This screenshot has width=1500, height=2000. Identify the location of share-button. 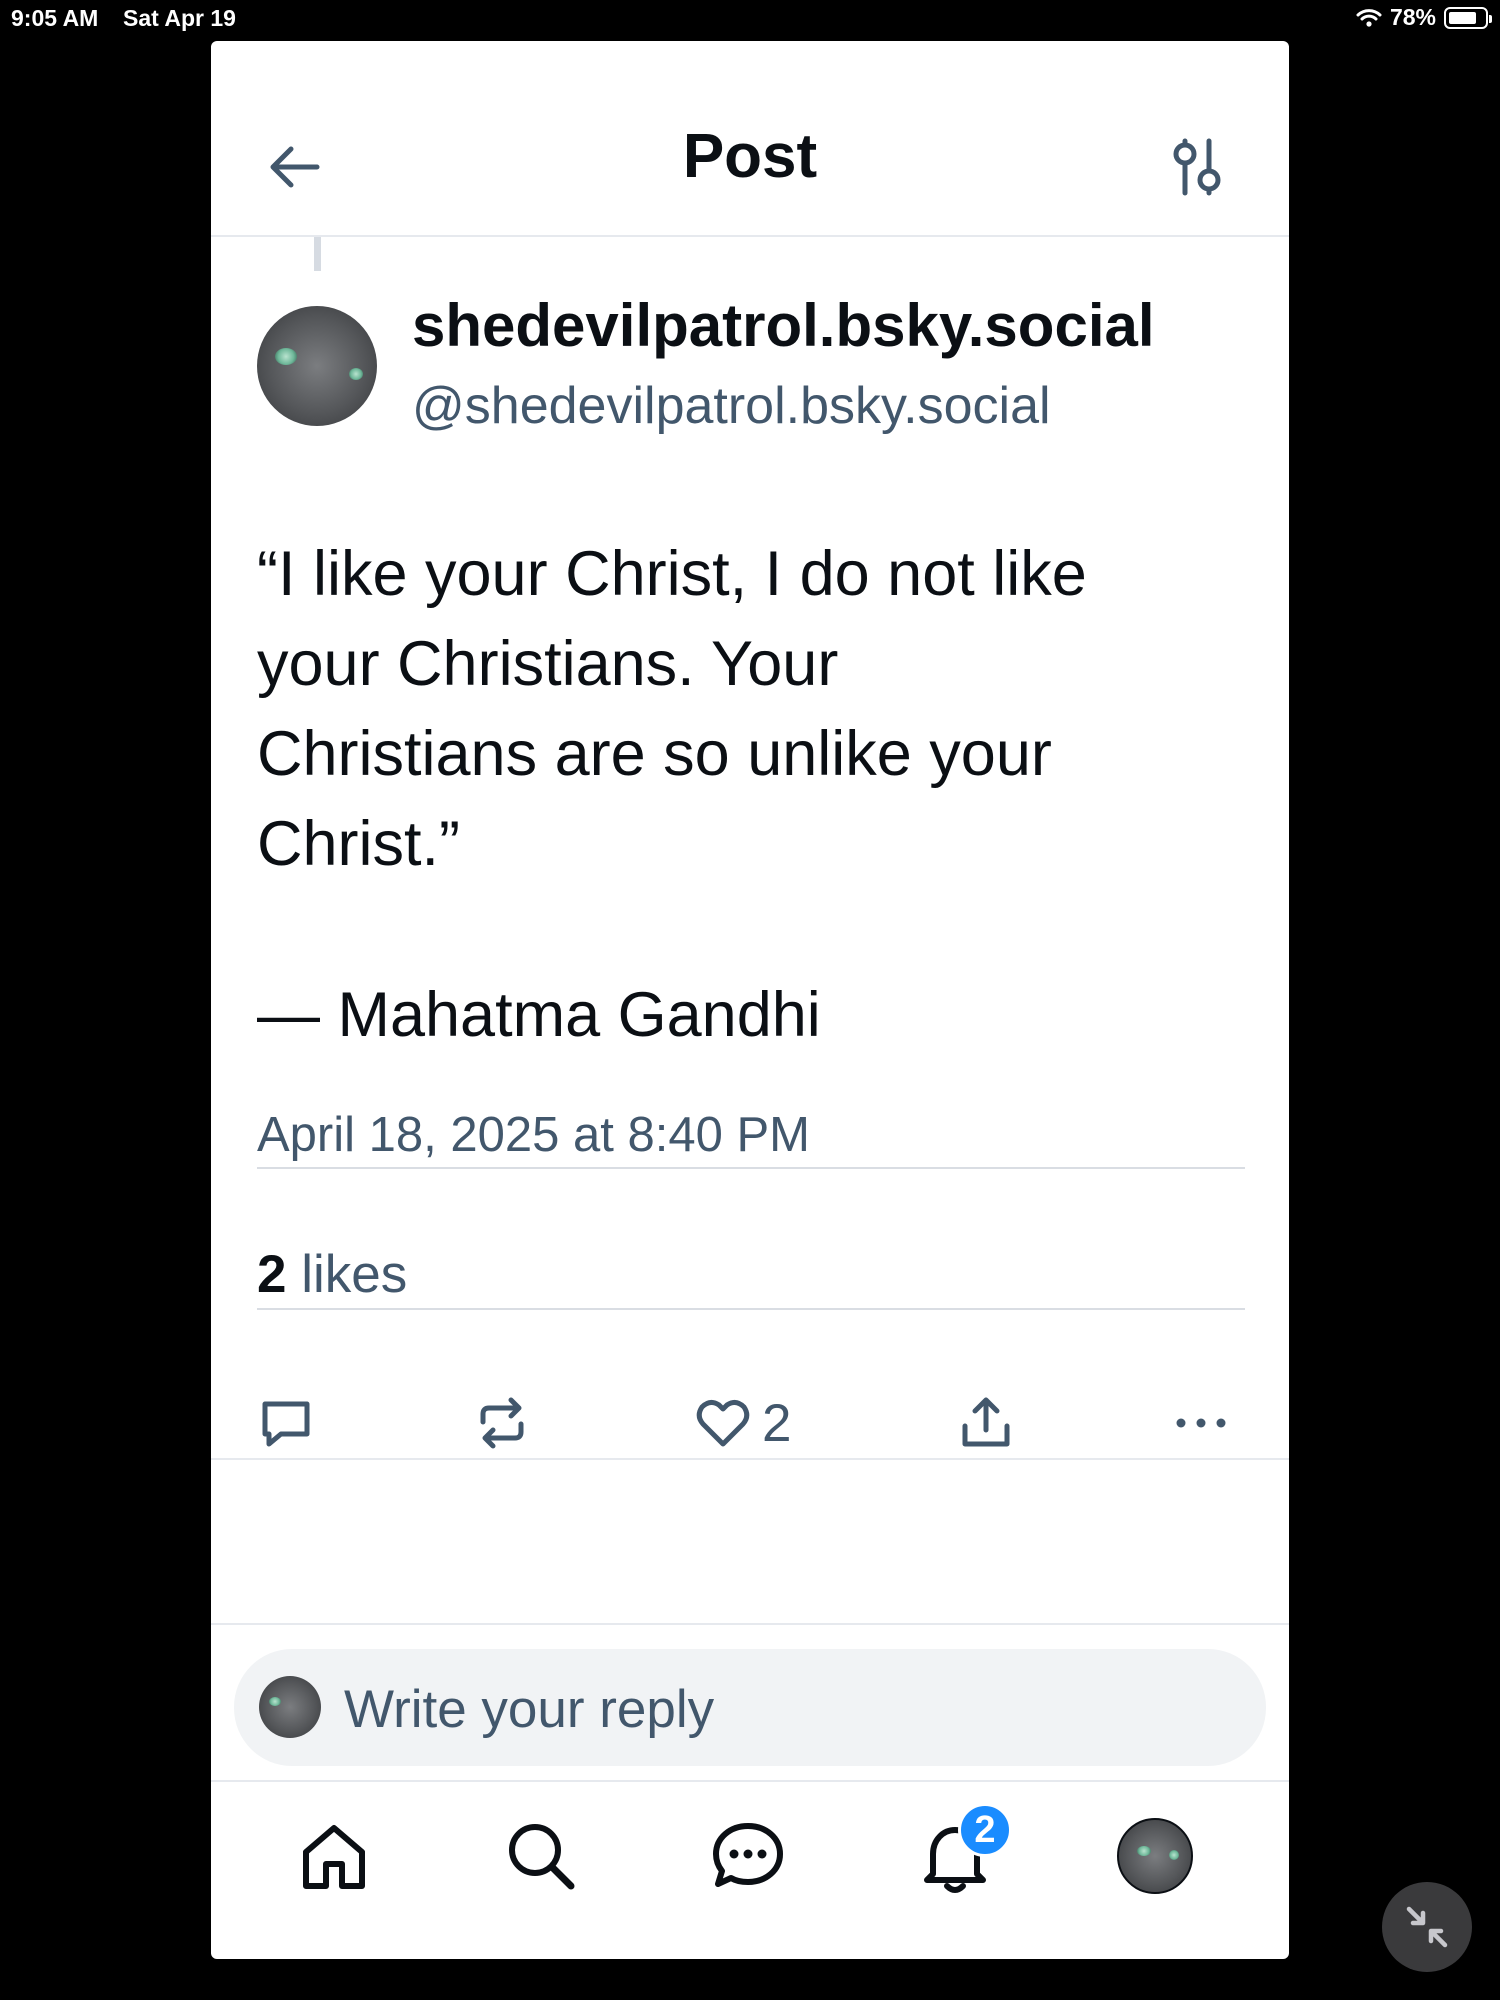
(986, 1423).